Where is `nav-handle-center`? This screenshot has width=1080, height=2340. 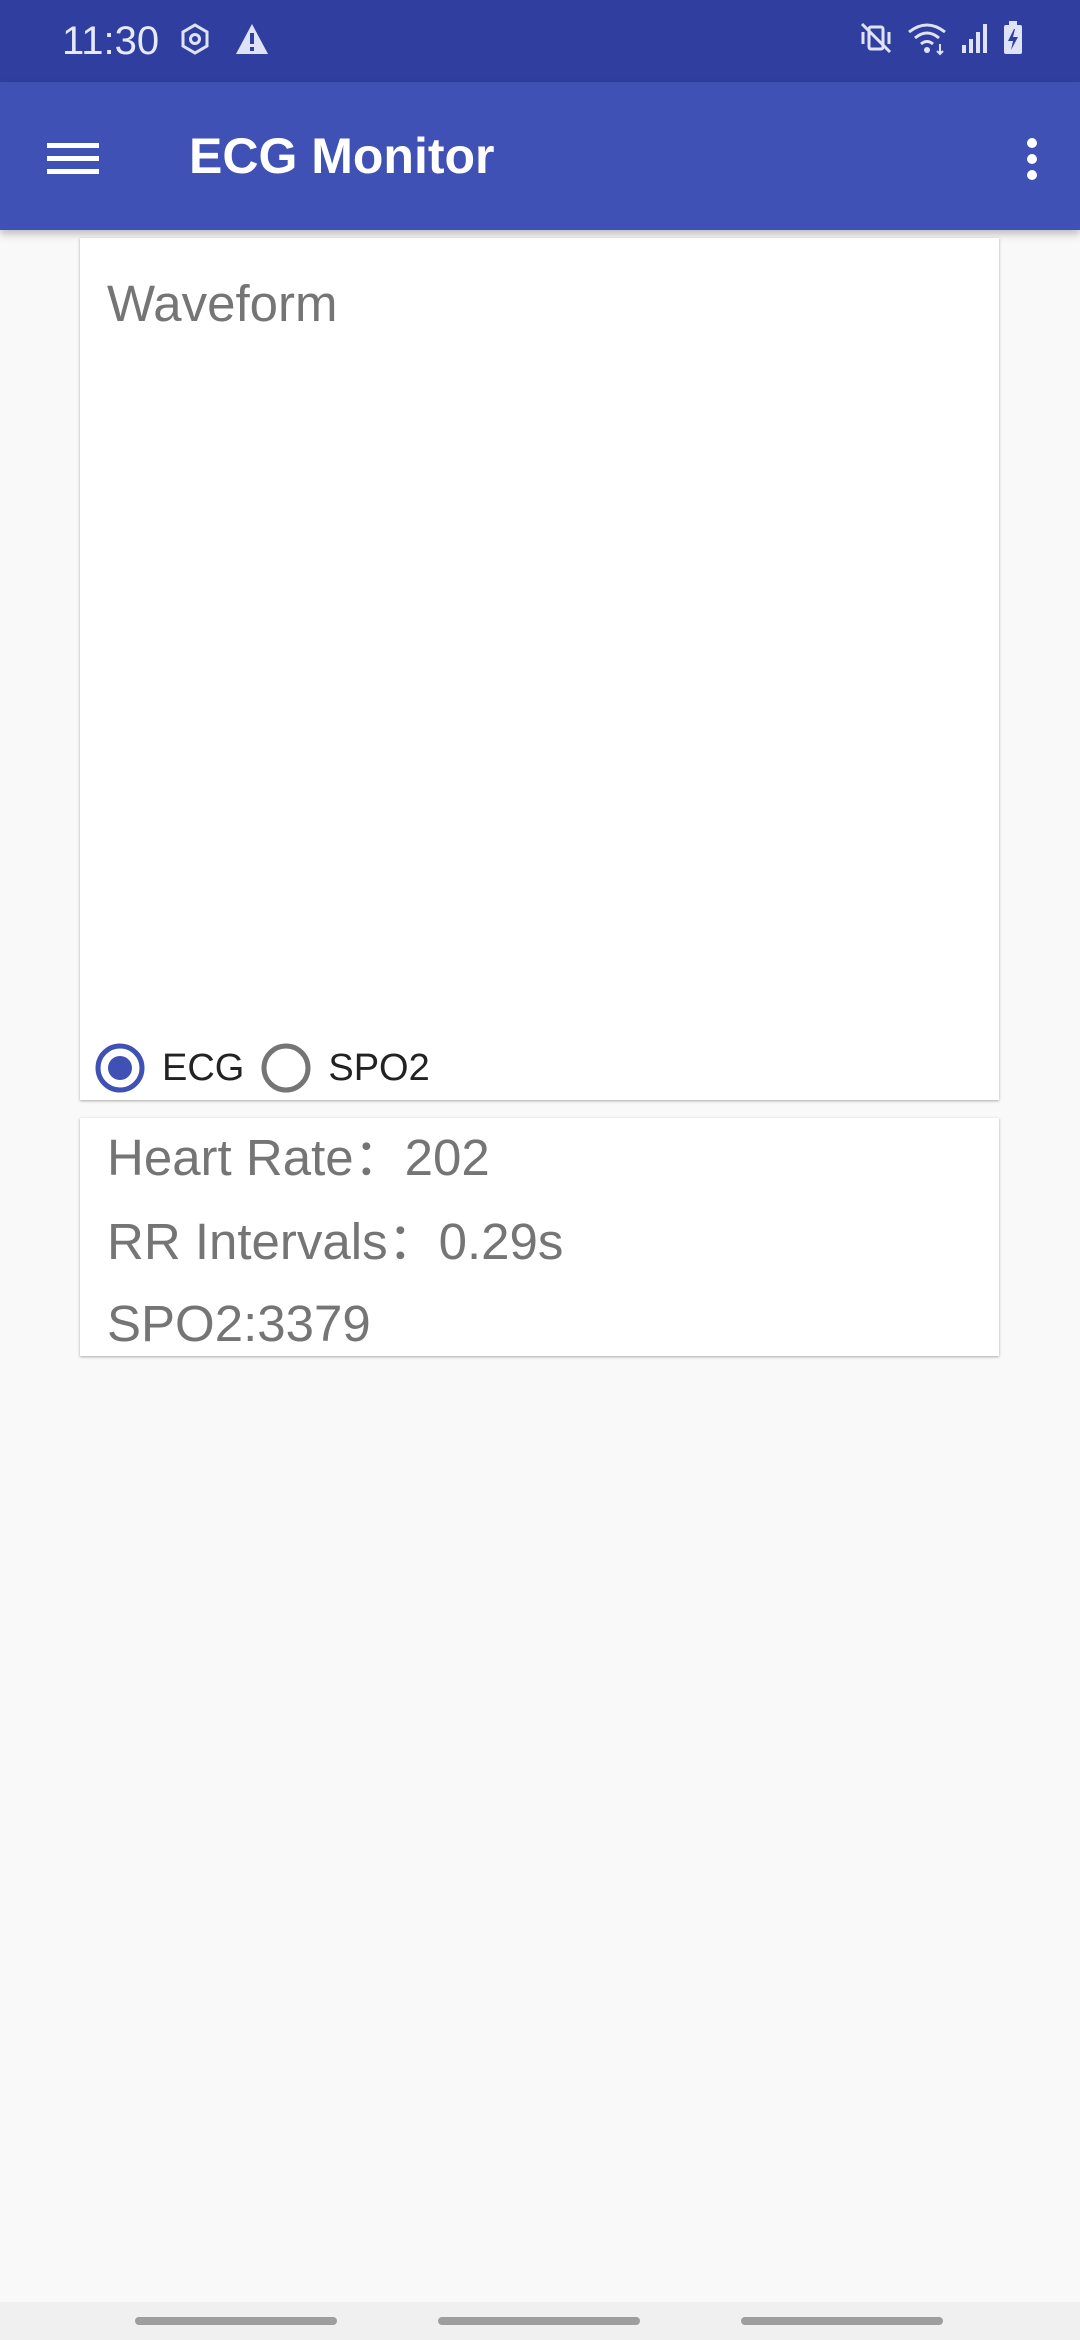
nav-handle-center is located at coordinates (539, 2321).